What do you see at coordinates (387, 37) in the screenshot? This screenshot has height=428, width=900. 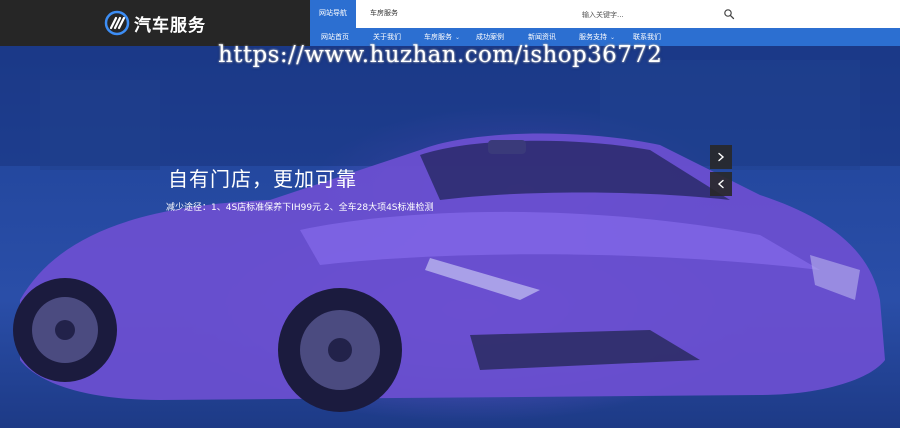 I see `nav-item-about-label: 关于我们` at bounding box center [387, 37].